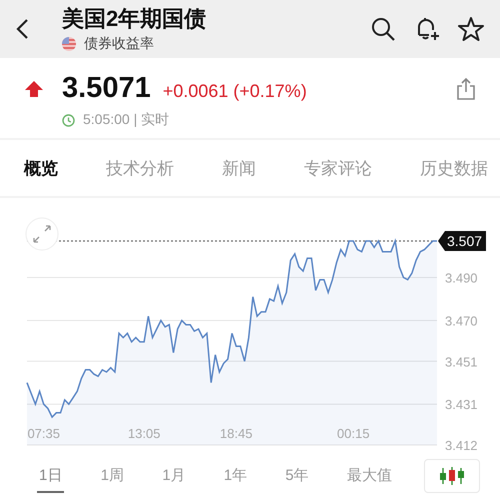 The height and width of the screenshot is (504, 500). Describe the element at coordinates (140, 168) in the screenshot. I see `tab: 技术分析` at that location.